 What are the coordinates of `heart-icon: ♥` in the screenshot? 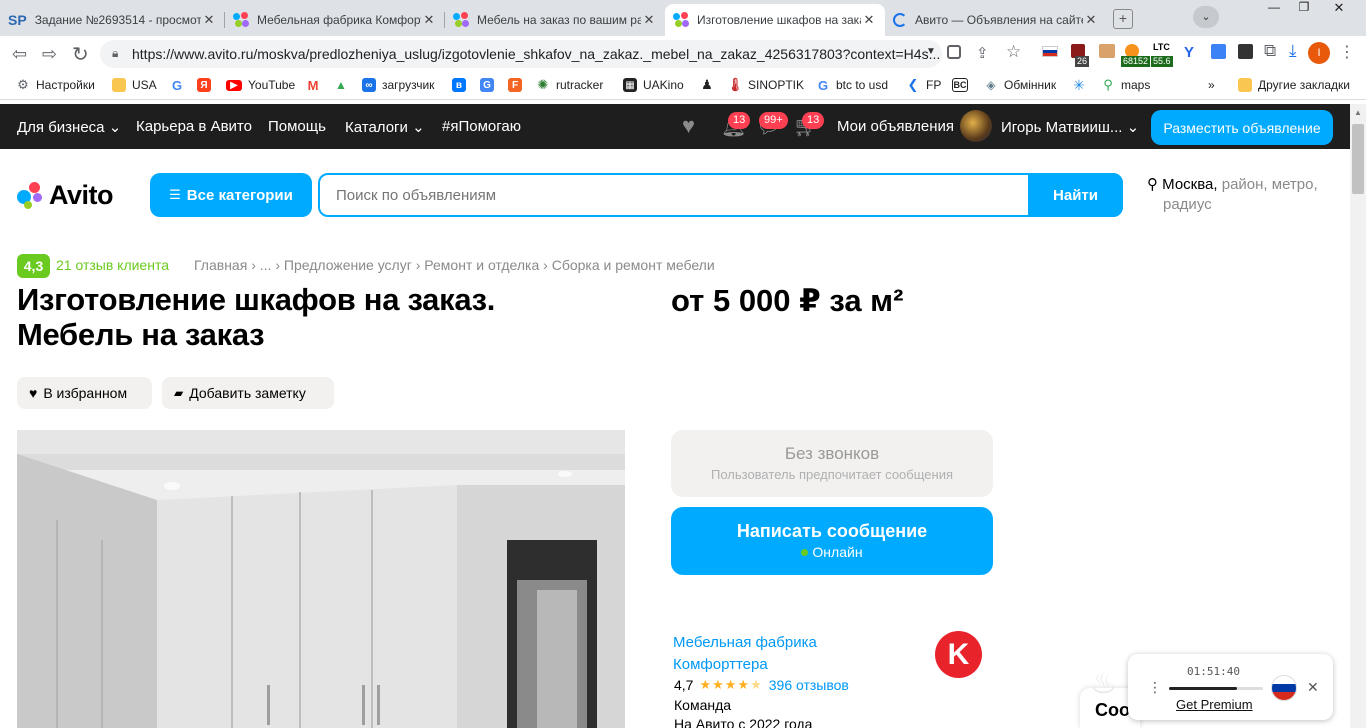 It's located at (688, 126).